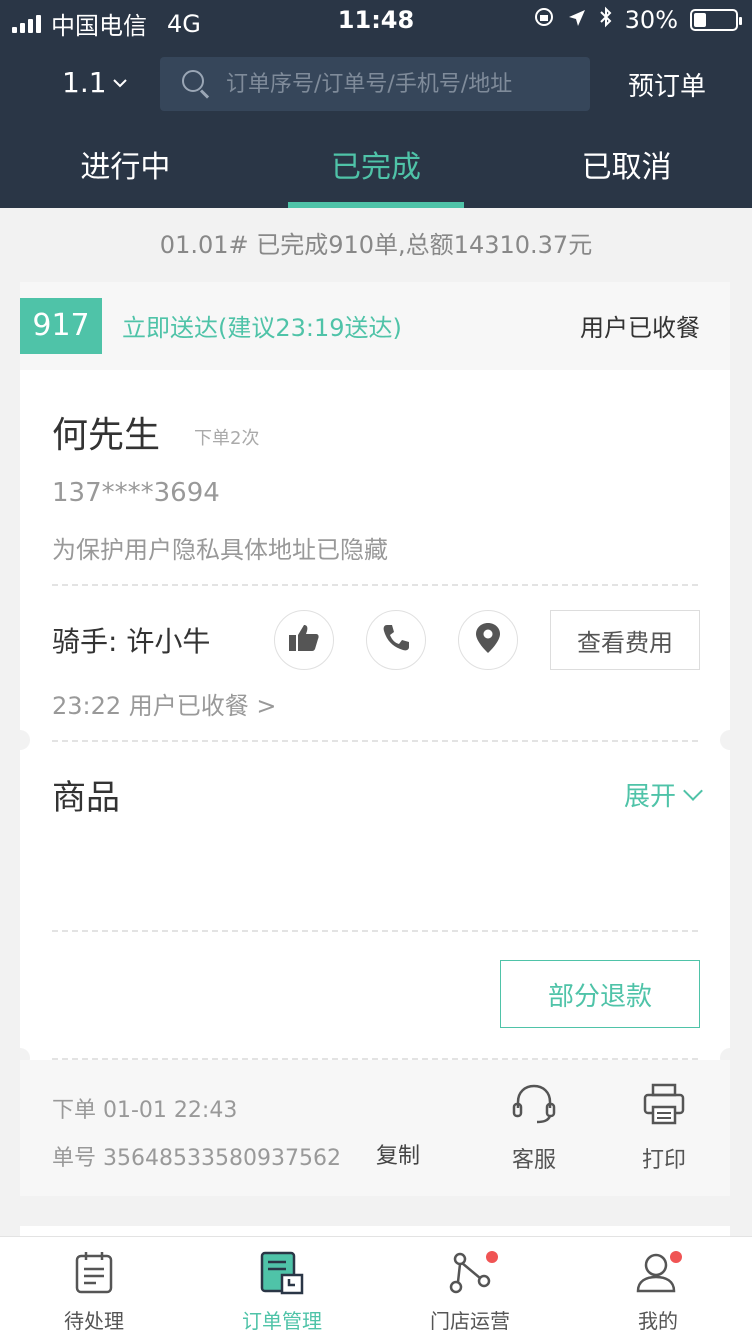  Describe the element at coordinates (136, 493) in the screenshot. I see `customer-phone: 137****3694` at that location.